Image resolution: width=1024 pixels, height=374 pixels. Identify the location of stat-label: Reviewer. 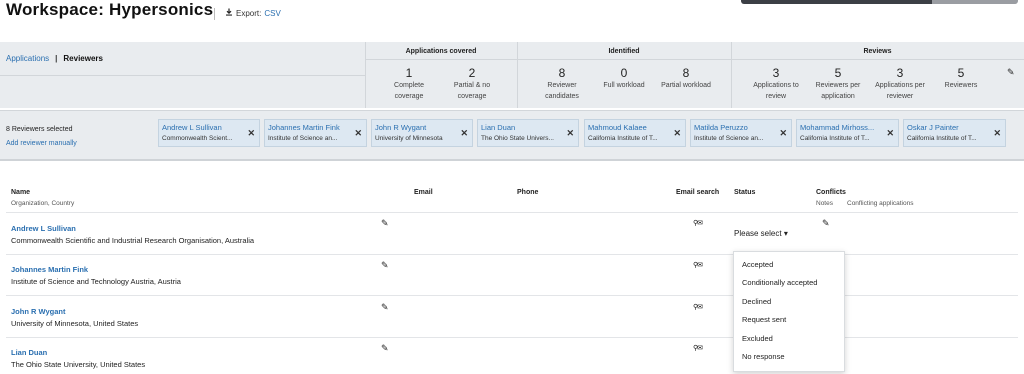
(562, 85).